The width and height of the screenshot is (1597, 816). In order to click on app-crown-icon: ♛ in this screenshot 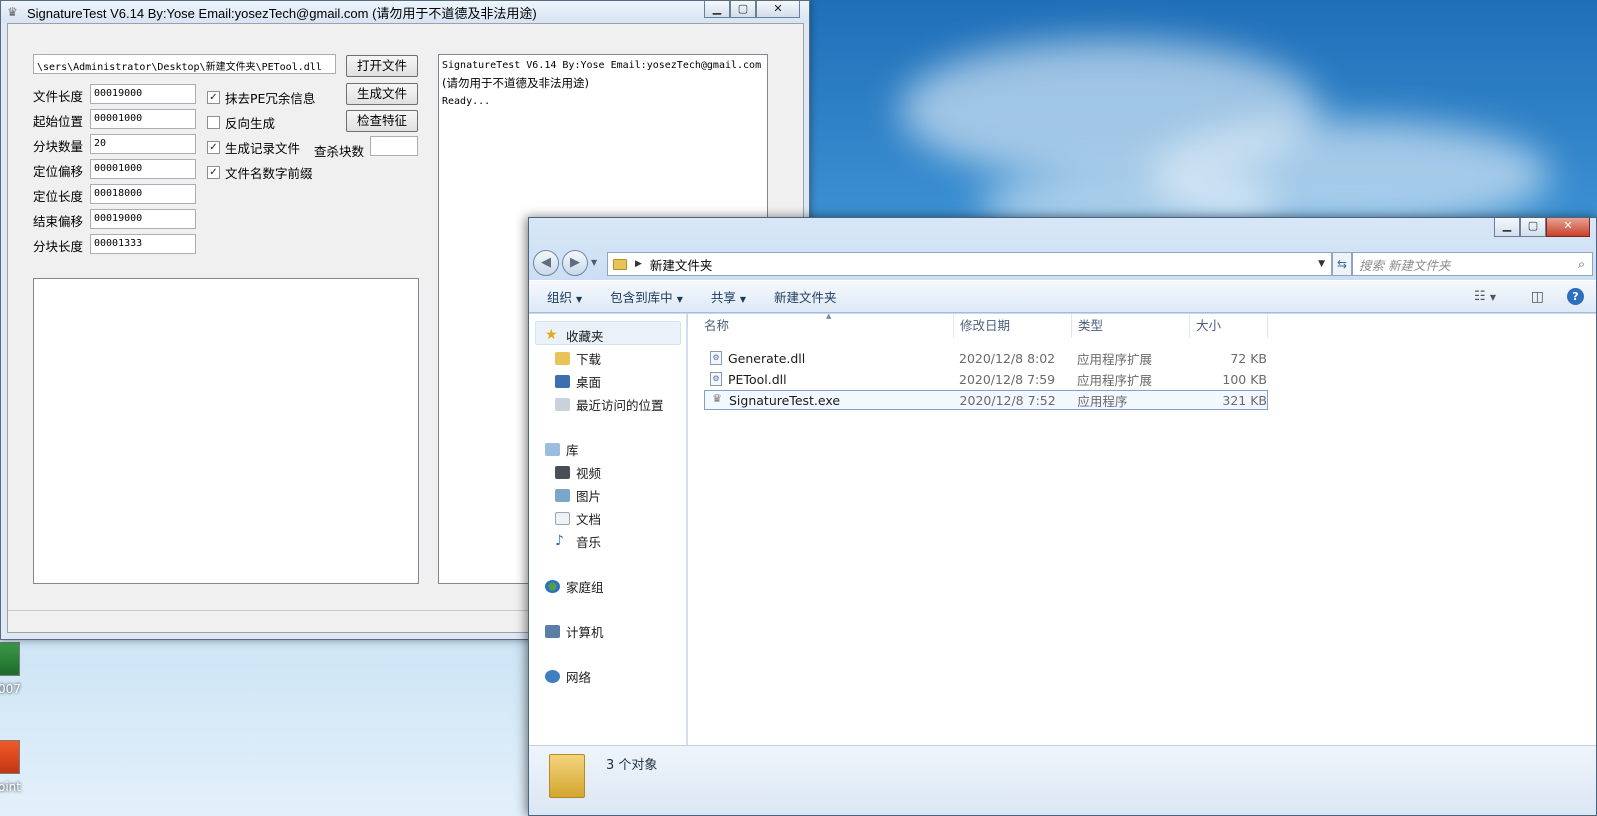, I will do `click(12, 12)`.